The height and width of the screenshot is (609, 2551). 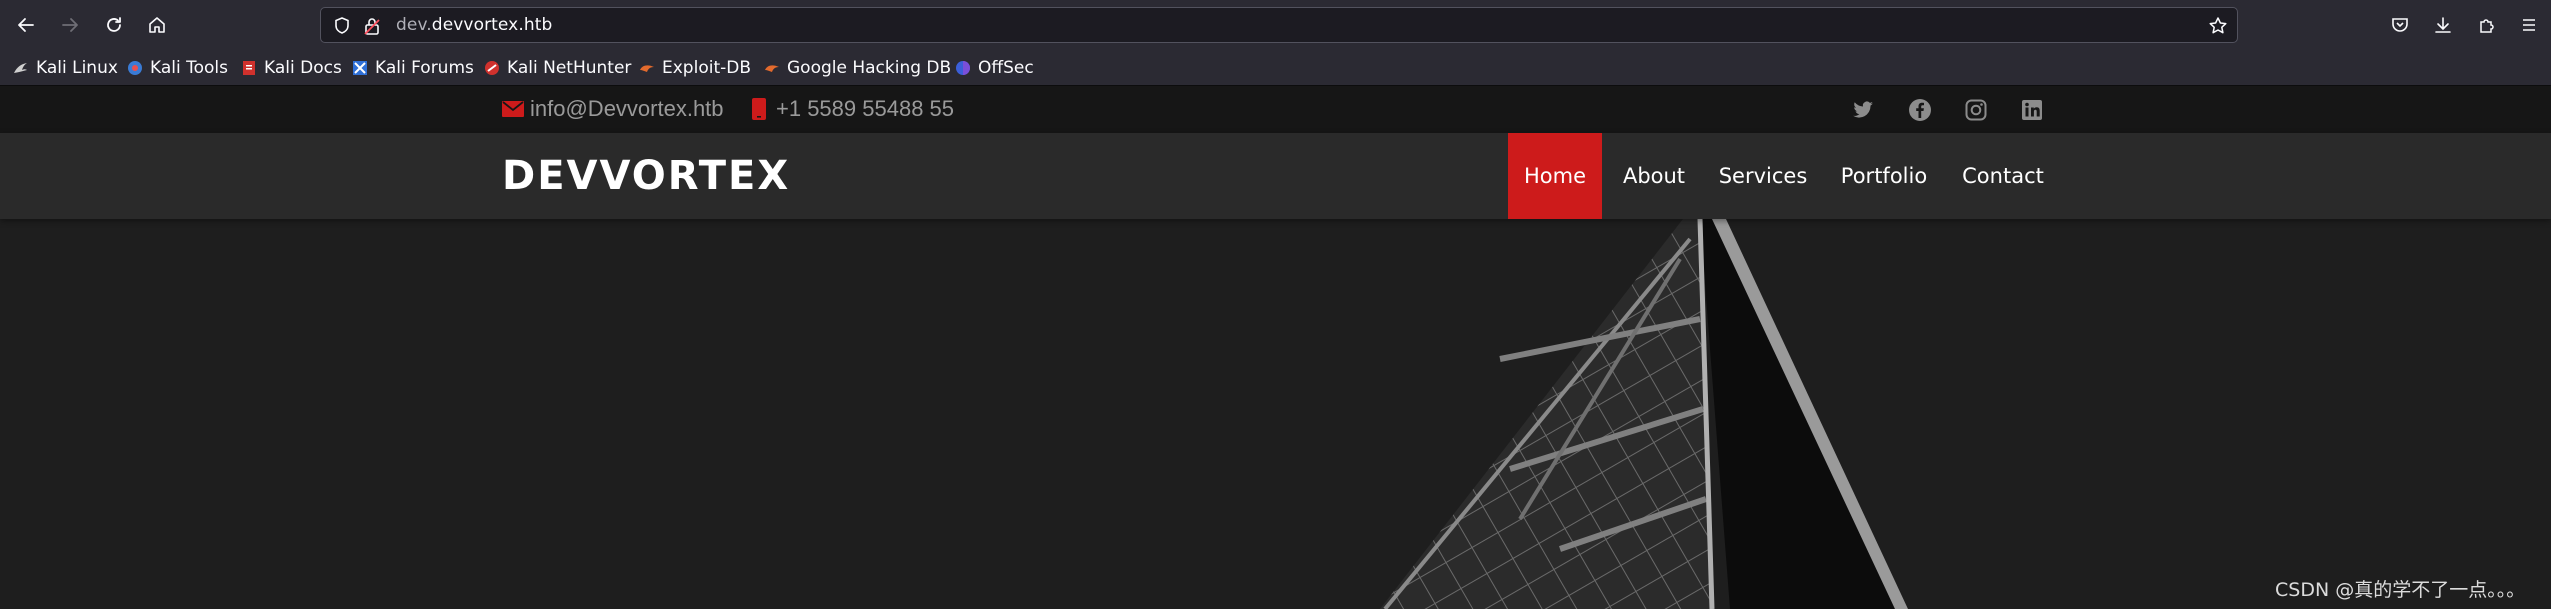 What do you see at coordinates (1275, 109) in the screenshot?
I see `site-topbar: info@Devvortex.htb +1 5589 55488 55` at bounding box center [1275, 109].